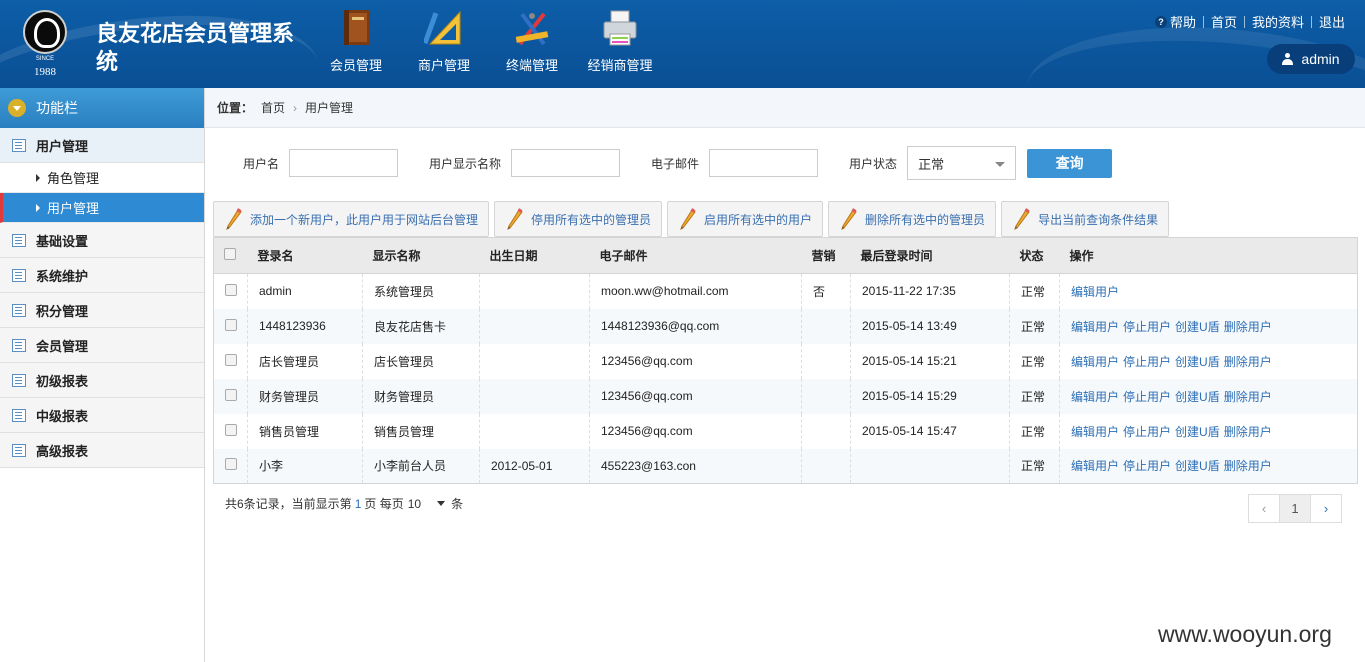  Describe the element at coordinates (414, 504) in the screenshot. I see `page-size-value: 10` at that location.